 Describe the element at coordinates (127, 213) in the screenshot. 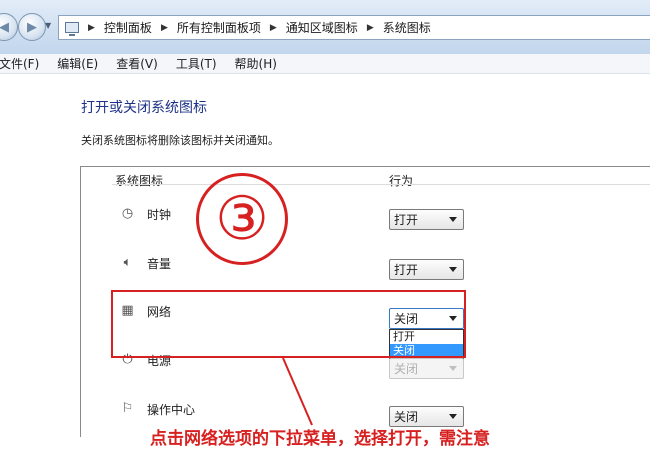

I see `clock-icon: ◷` at that location.